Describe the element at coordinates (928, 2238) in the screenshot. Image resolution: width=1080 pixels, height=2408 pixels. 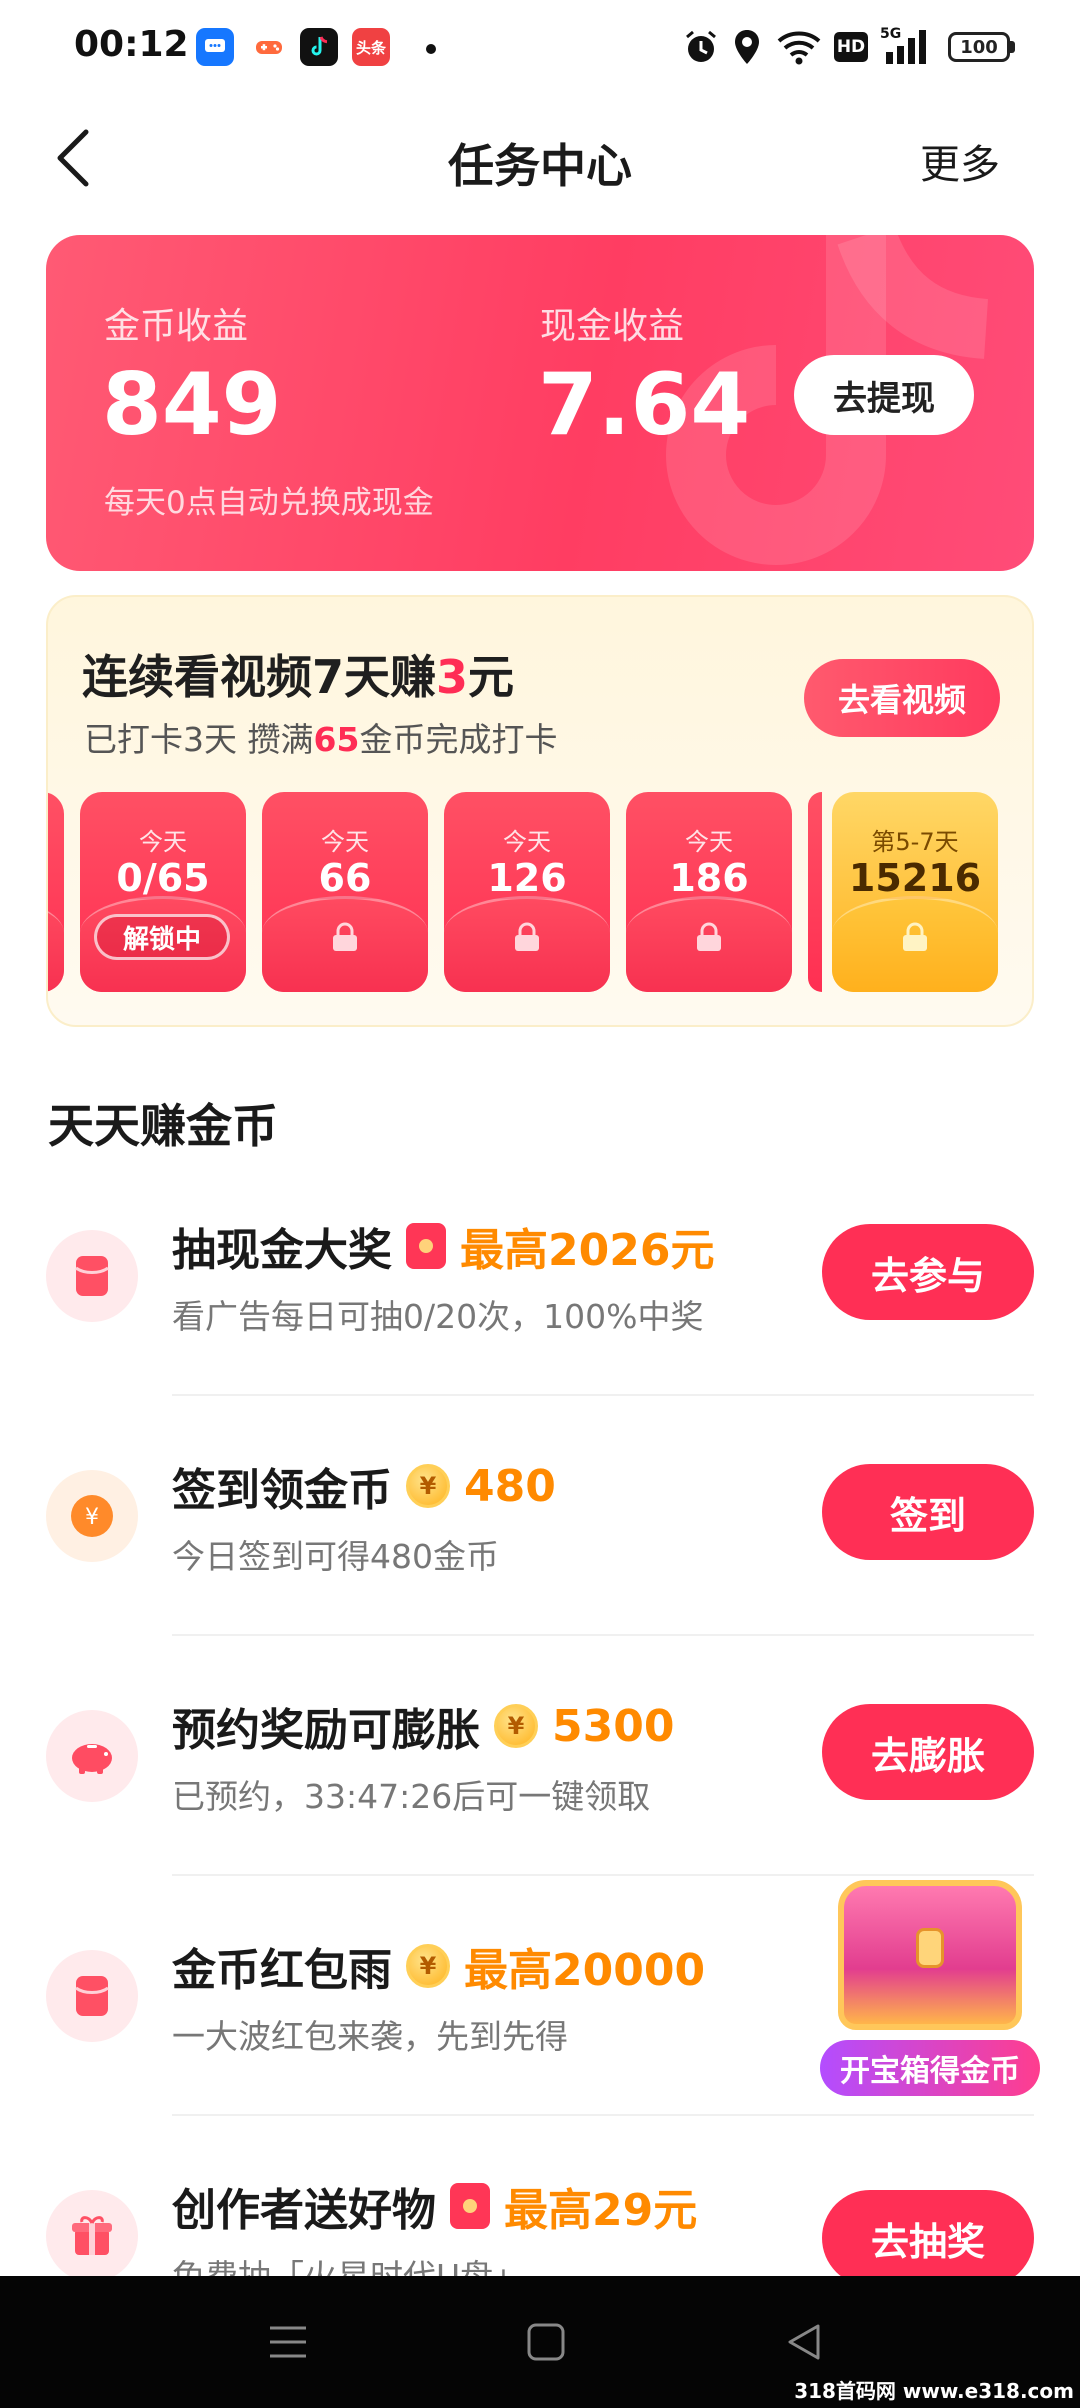
I see `draw-button: 去抽奖` at that location.